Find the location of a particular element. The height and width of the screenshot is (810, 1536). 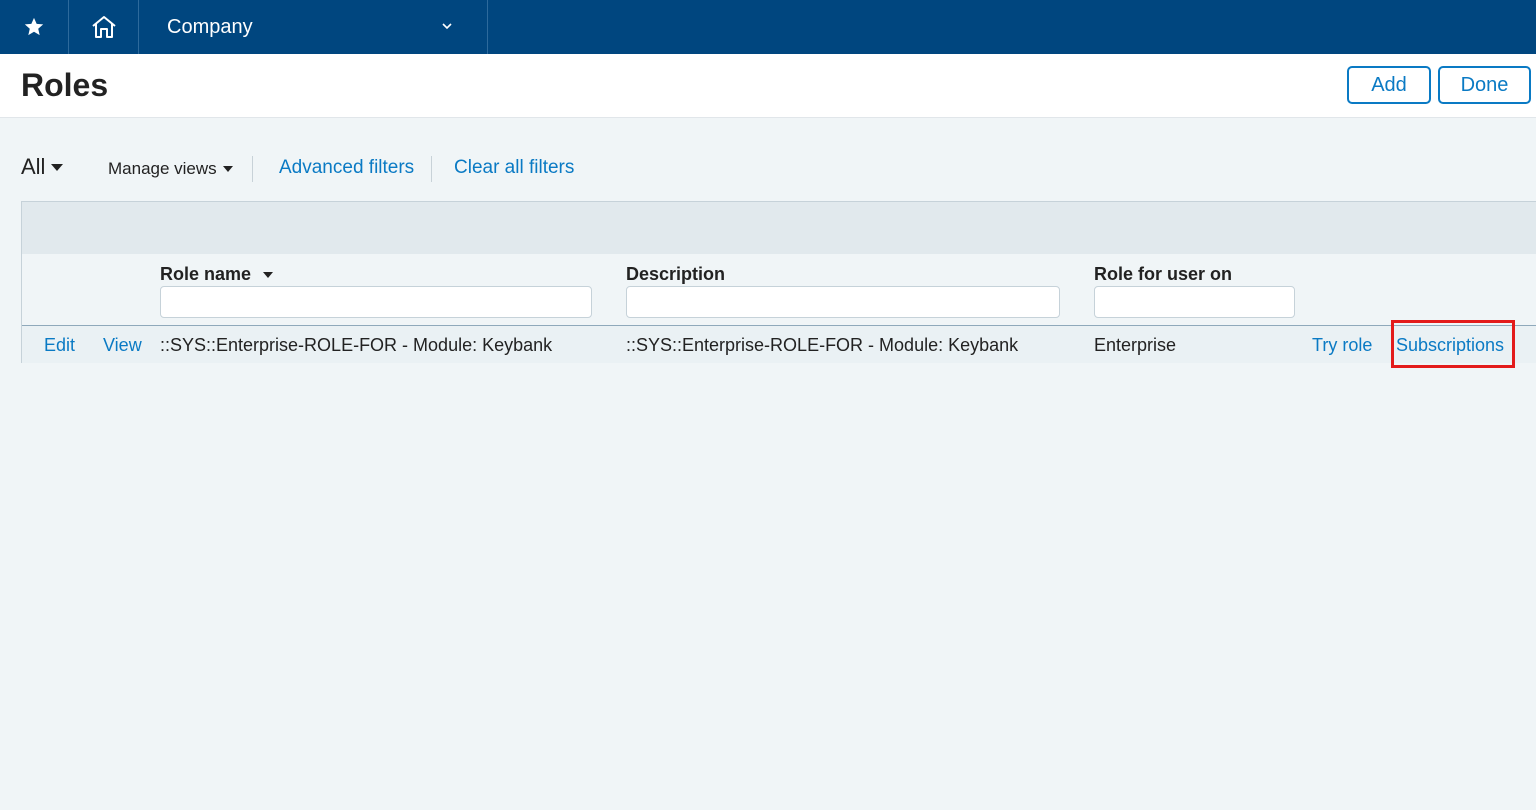

clear-all-filters-link: Clear all filters is located at coordinates (514, 168).